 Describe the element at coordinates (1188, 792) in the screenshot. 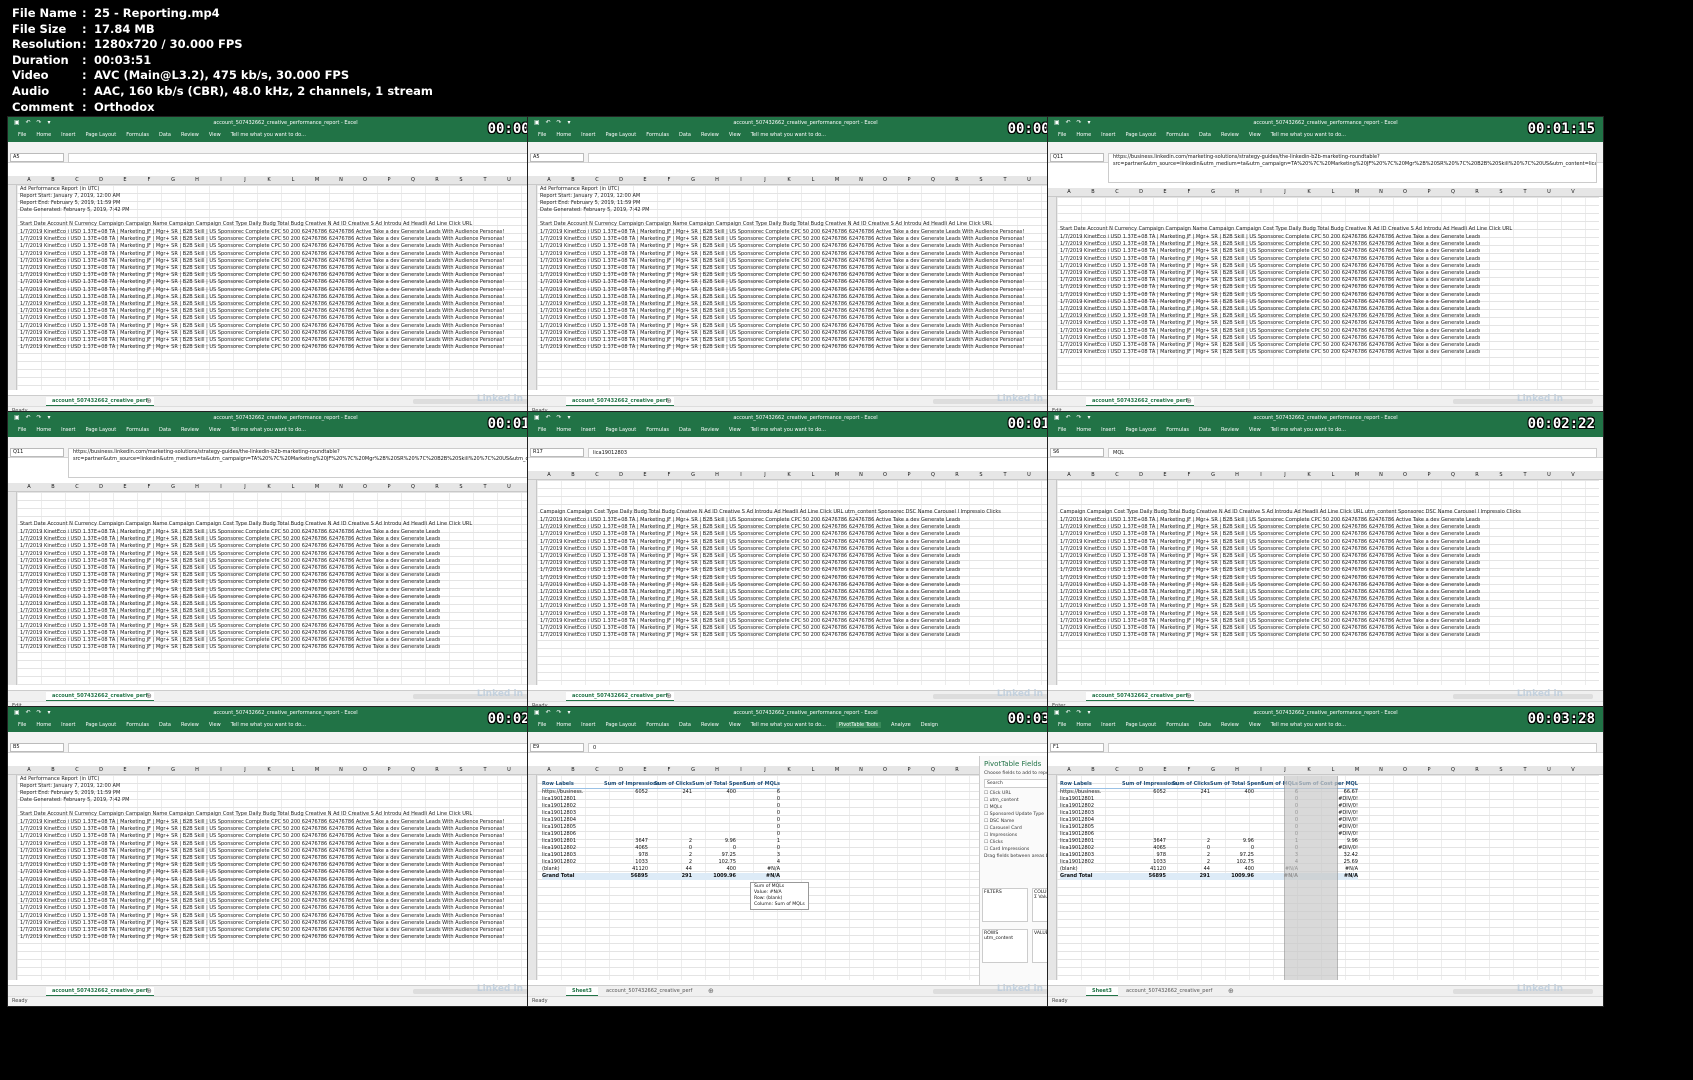

I see `pivot-cell: 241` at that location.